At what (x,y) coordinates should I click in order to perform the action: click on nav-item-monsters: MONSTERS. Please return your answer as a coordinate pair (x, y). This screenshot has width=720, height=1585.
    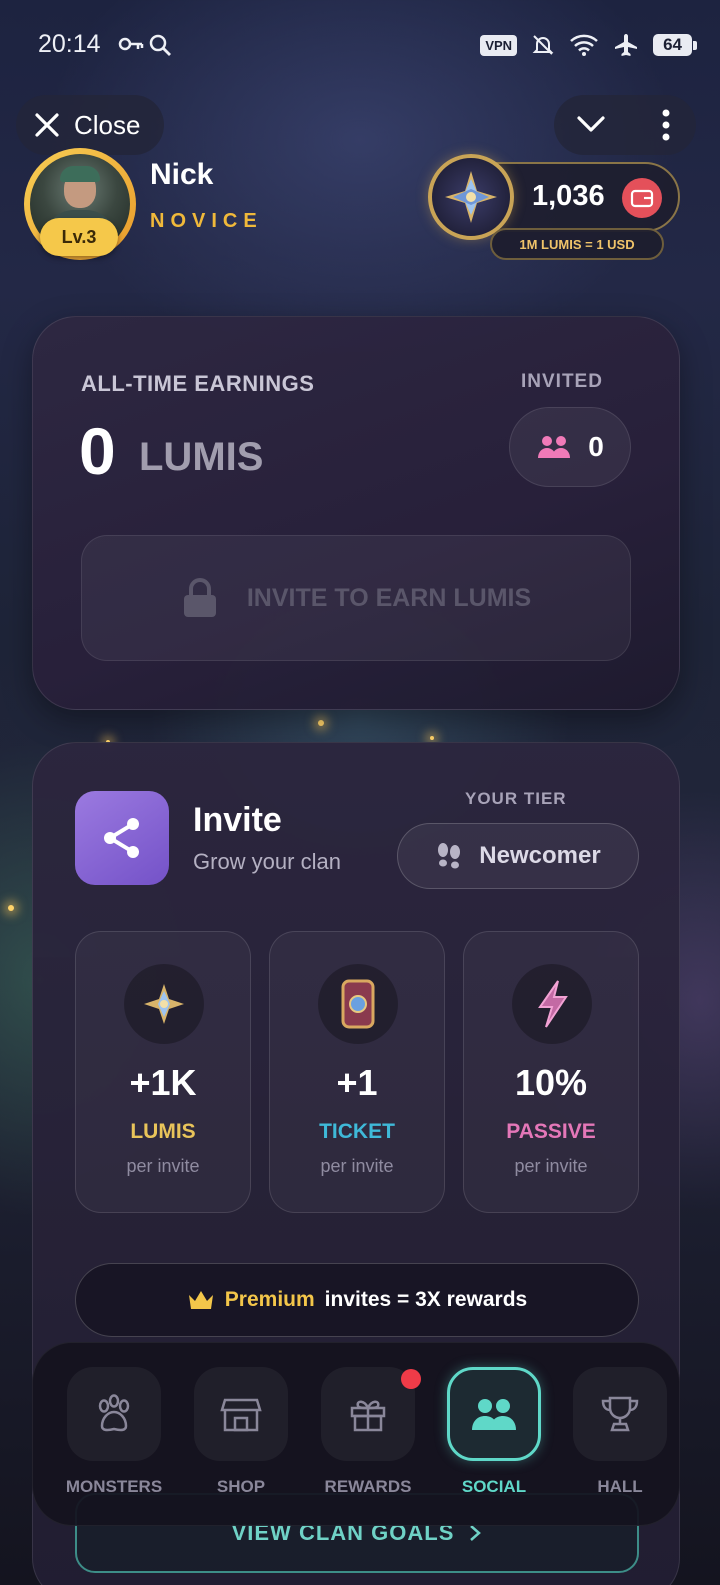
    Looking at the image, I should click on (114, 1442).